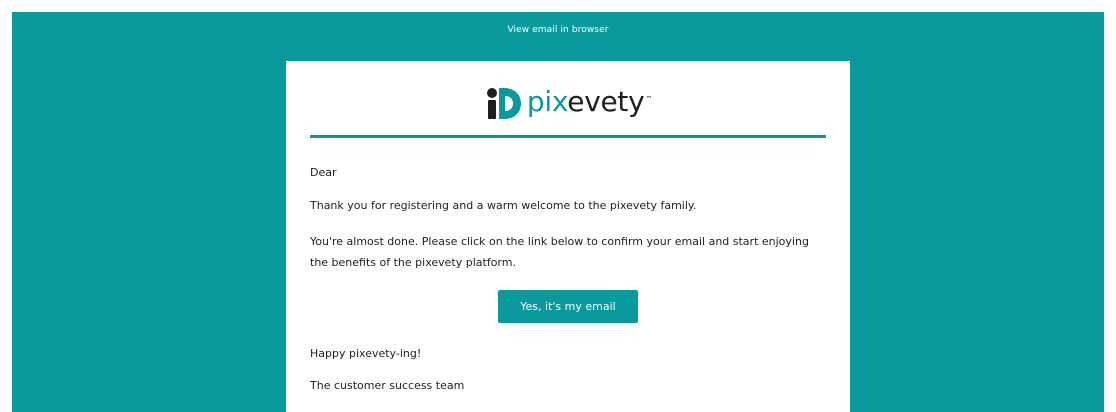 The height and width of the screenshot is (412, 1116). I want to click on confirm-email-button: Yes, it's my email, so click(568, 306).